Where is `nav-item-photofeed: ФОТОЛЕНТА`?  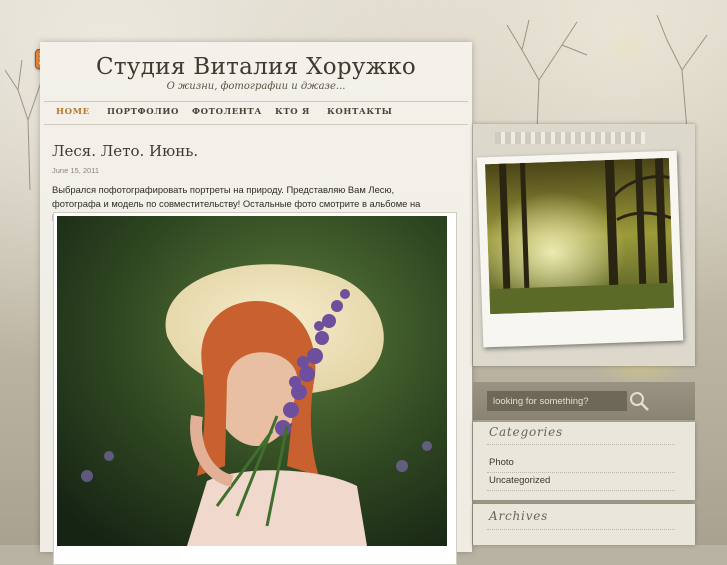 nav-item-photofeed: ФОТОЛЕНТА is located at coordinates (227, 112).